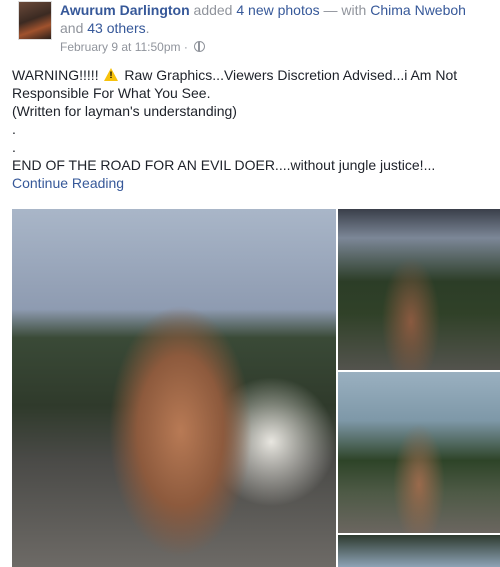  I want to click on timestamp: February 9 at 11:50pm, so click(120, 47).